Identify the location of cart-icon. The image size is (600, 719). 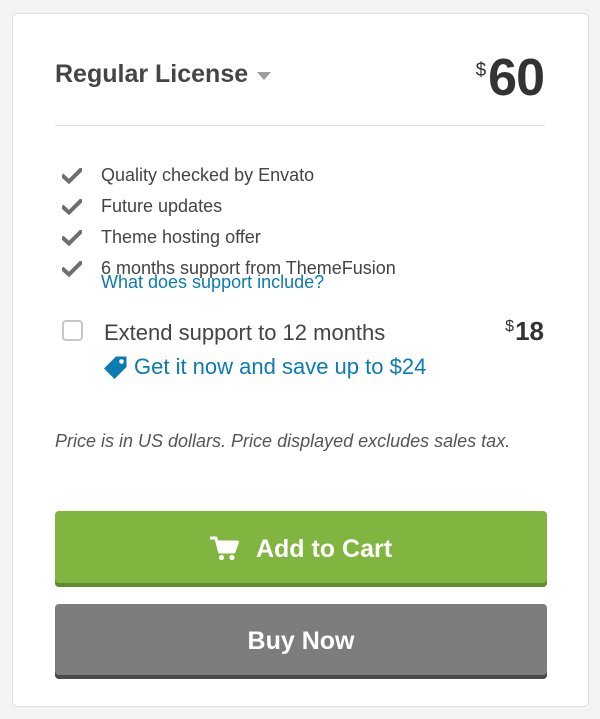
(224, 549).